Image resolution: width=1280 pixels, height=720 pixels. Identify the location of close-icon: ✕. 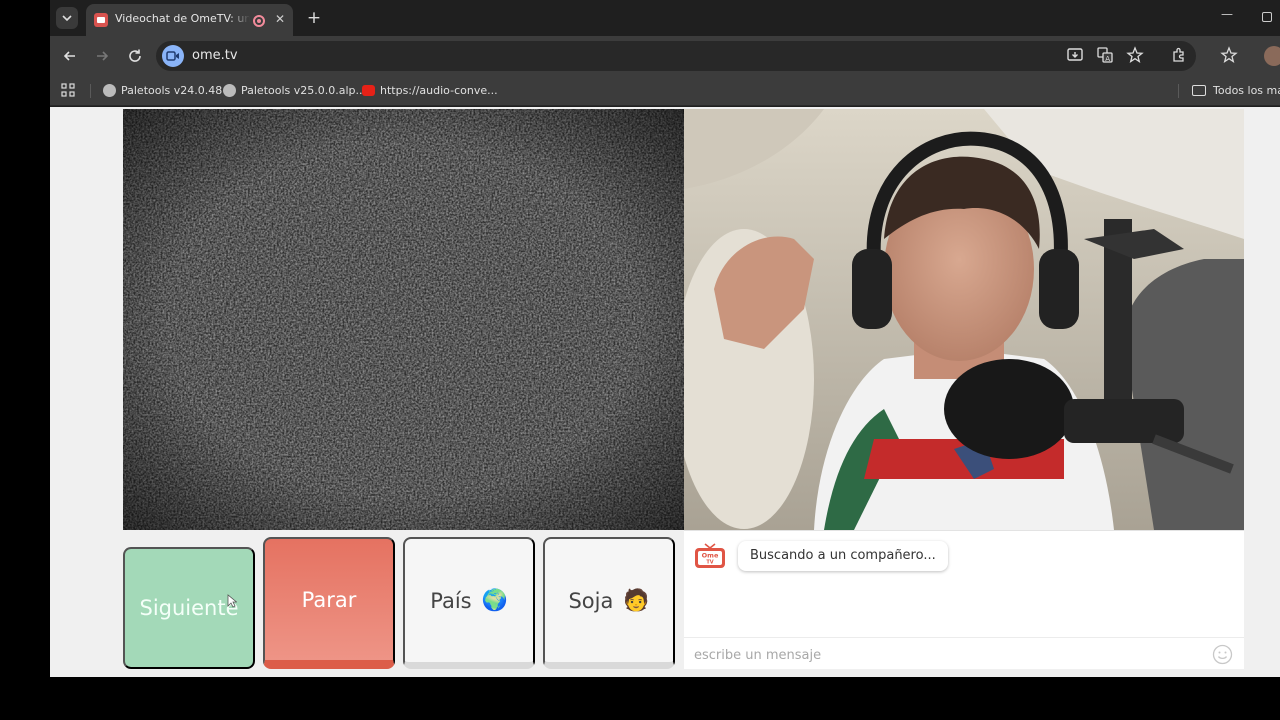
(280, 19).